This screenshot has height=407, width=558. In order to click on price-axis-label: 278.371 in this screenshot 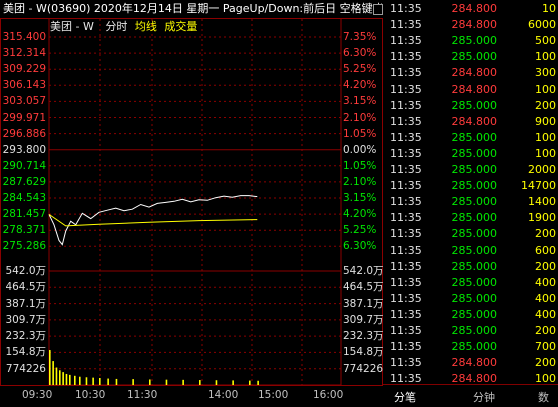, I will do `click(24, 230)`.